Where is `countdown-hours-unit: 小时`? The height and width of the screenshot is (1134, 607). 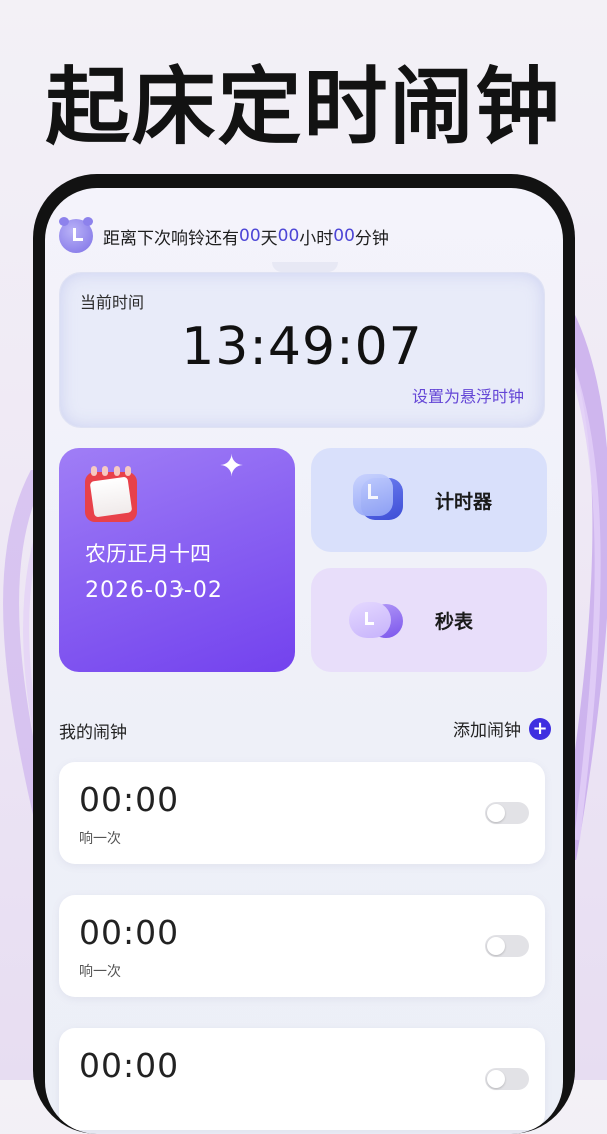 countdown-hours-unit: 小时 is located at coordinates (316, 238).